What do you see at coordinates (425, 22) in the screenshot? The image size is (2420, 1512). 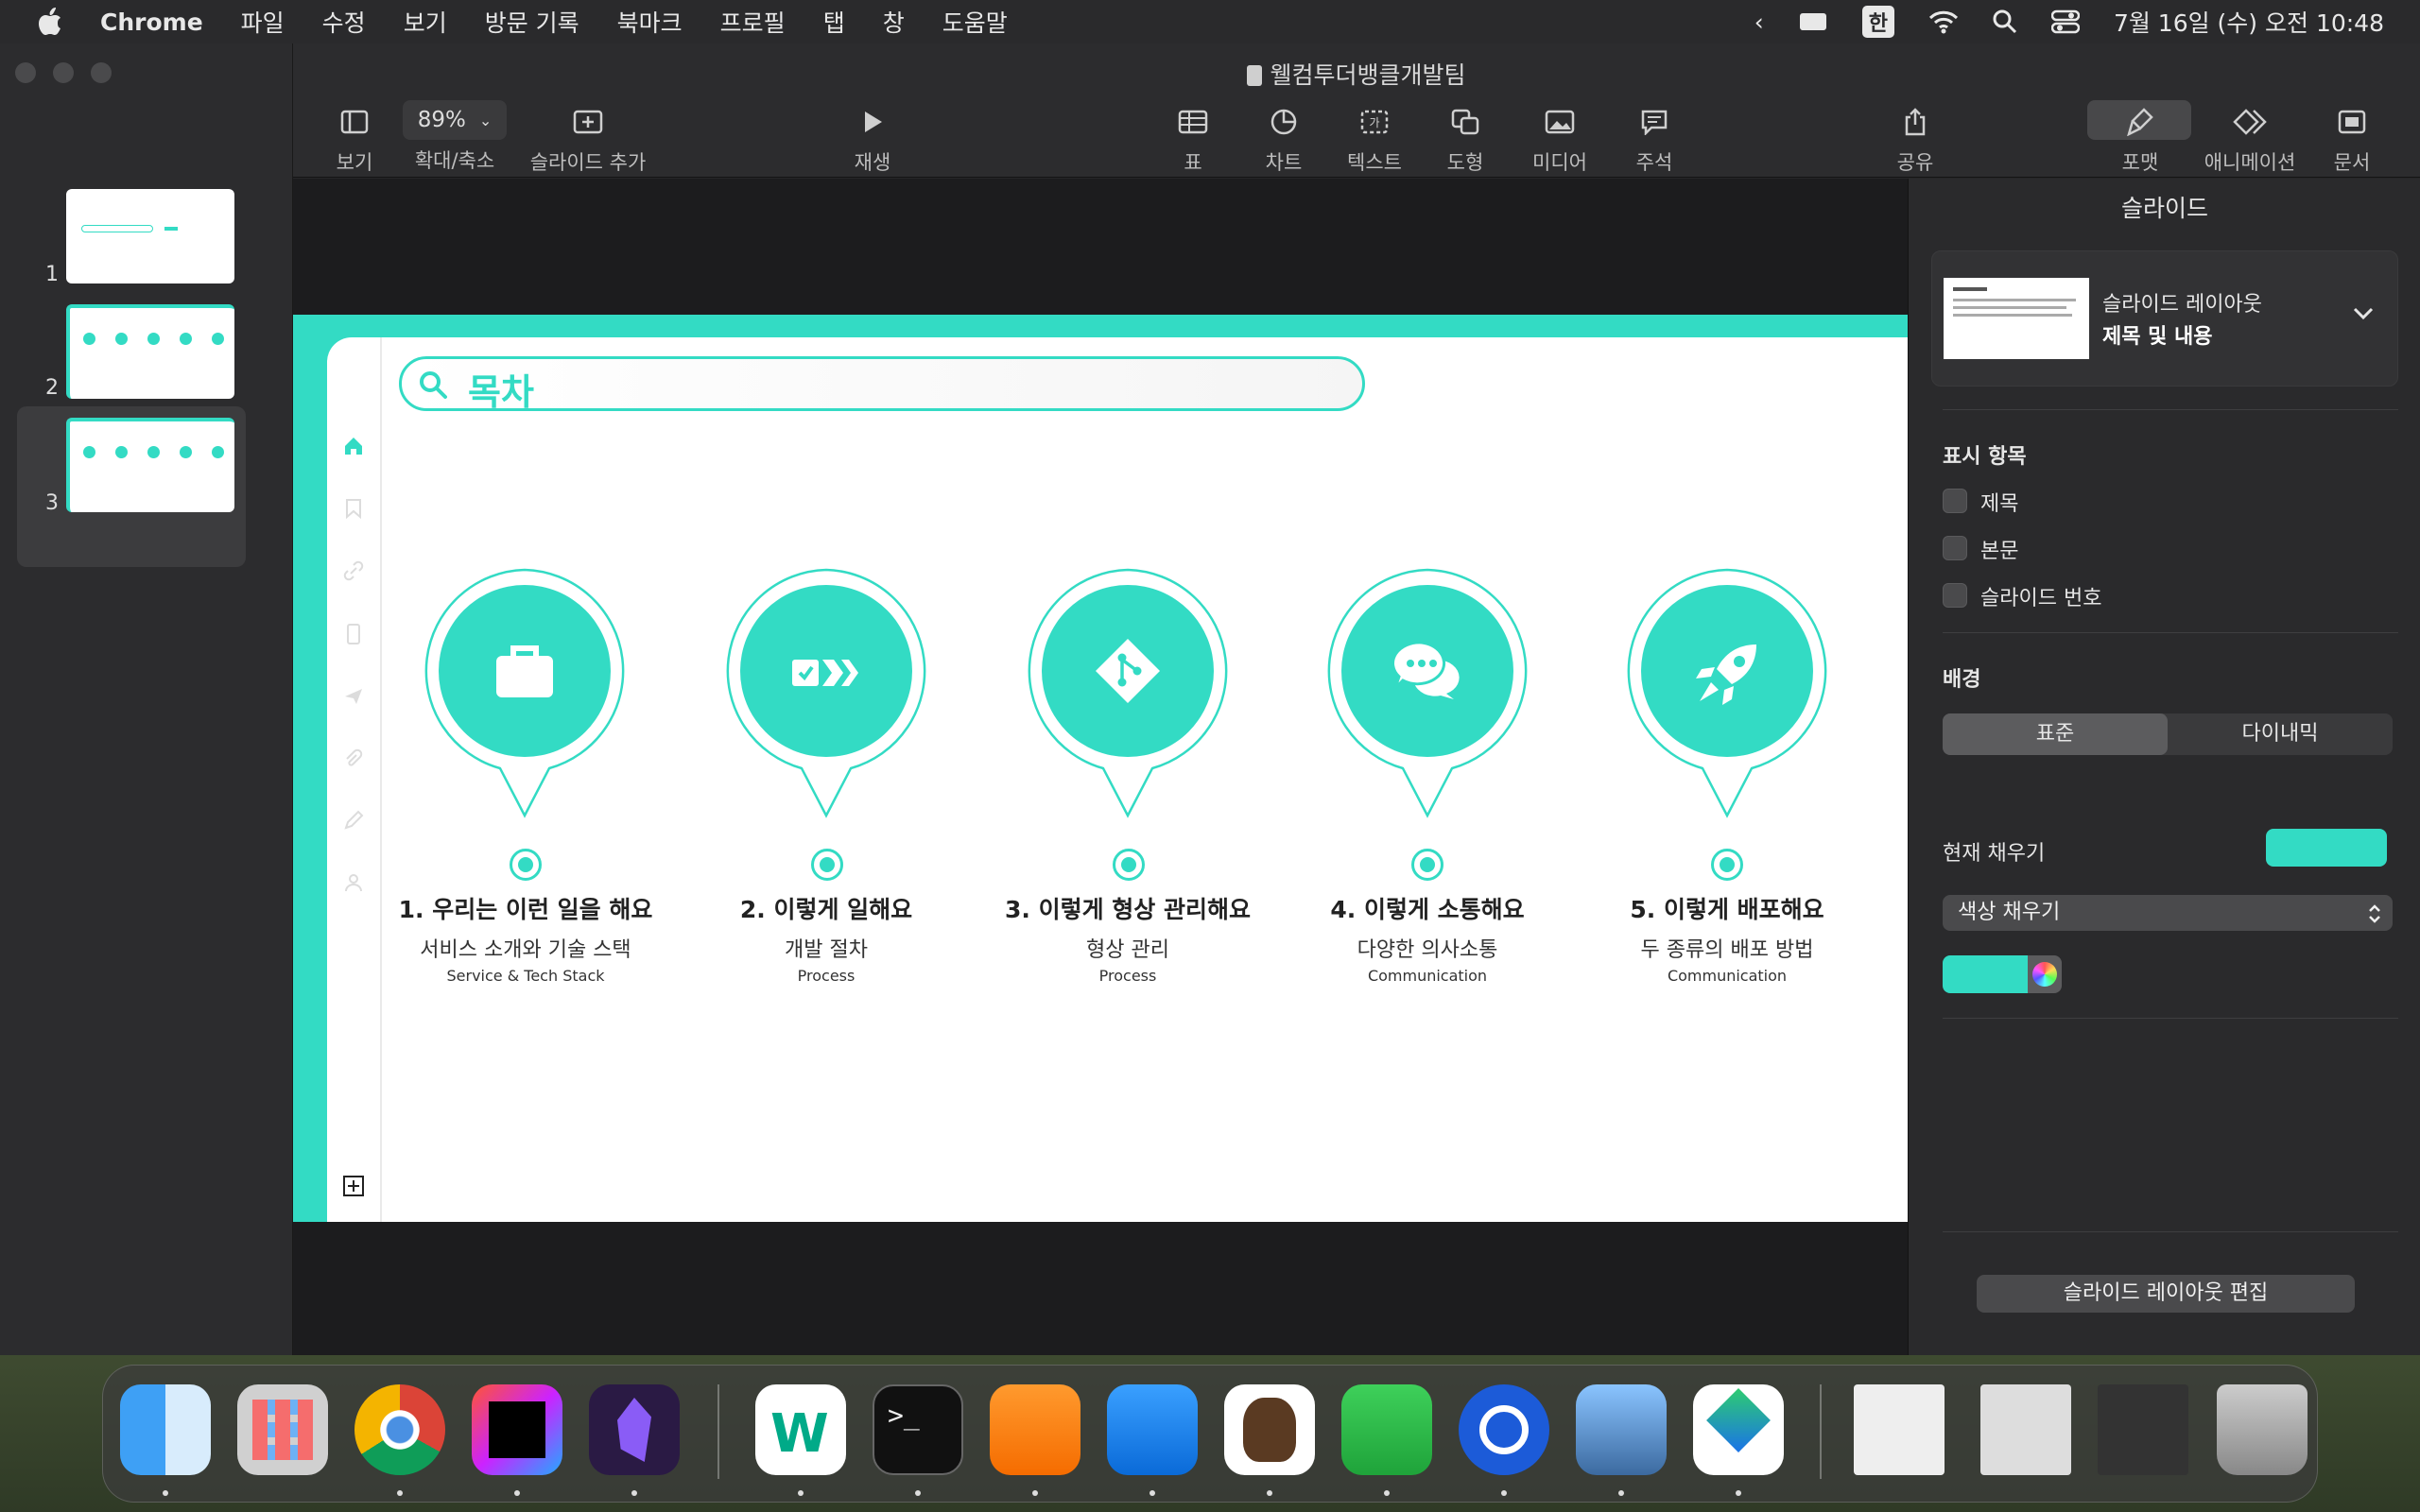 I see `menu-view: 보기` at bounding box center [425, 22].